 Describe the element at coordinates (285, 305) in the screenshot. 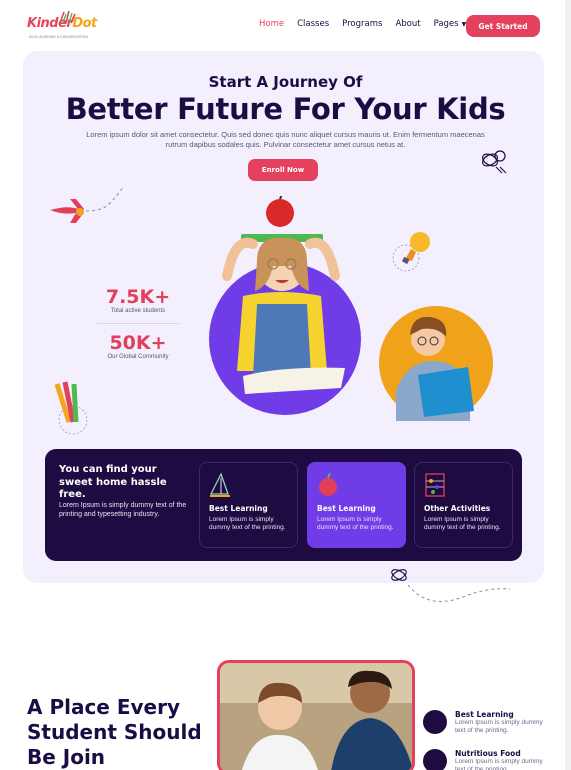

I see `girl-reading-image` at that location.